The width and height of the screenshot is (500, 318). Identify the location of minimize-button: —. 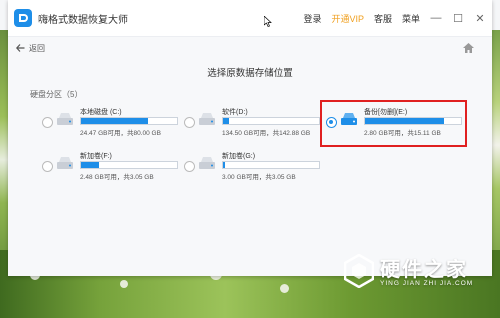
(436, 18).